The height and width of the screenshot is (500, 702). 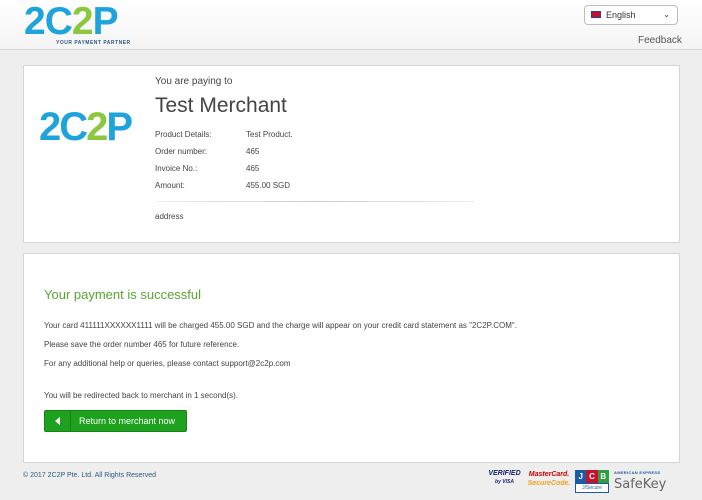 What do you see at coordinates (169, 216) in the screenshot?
I see `merchant-address: address` at bounding box center [169, 216].